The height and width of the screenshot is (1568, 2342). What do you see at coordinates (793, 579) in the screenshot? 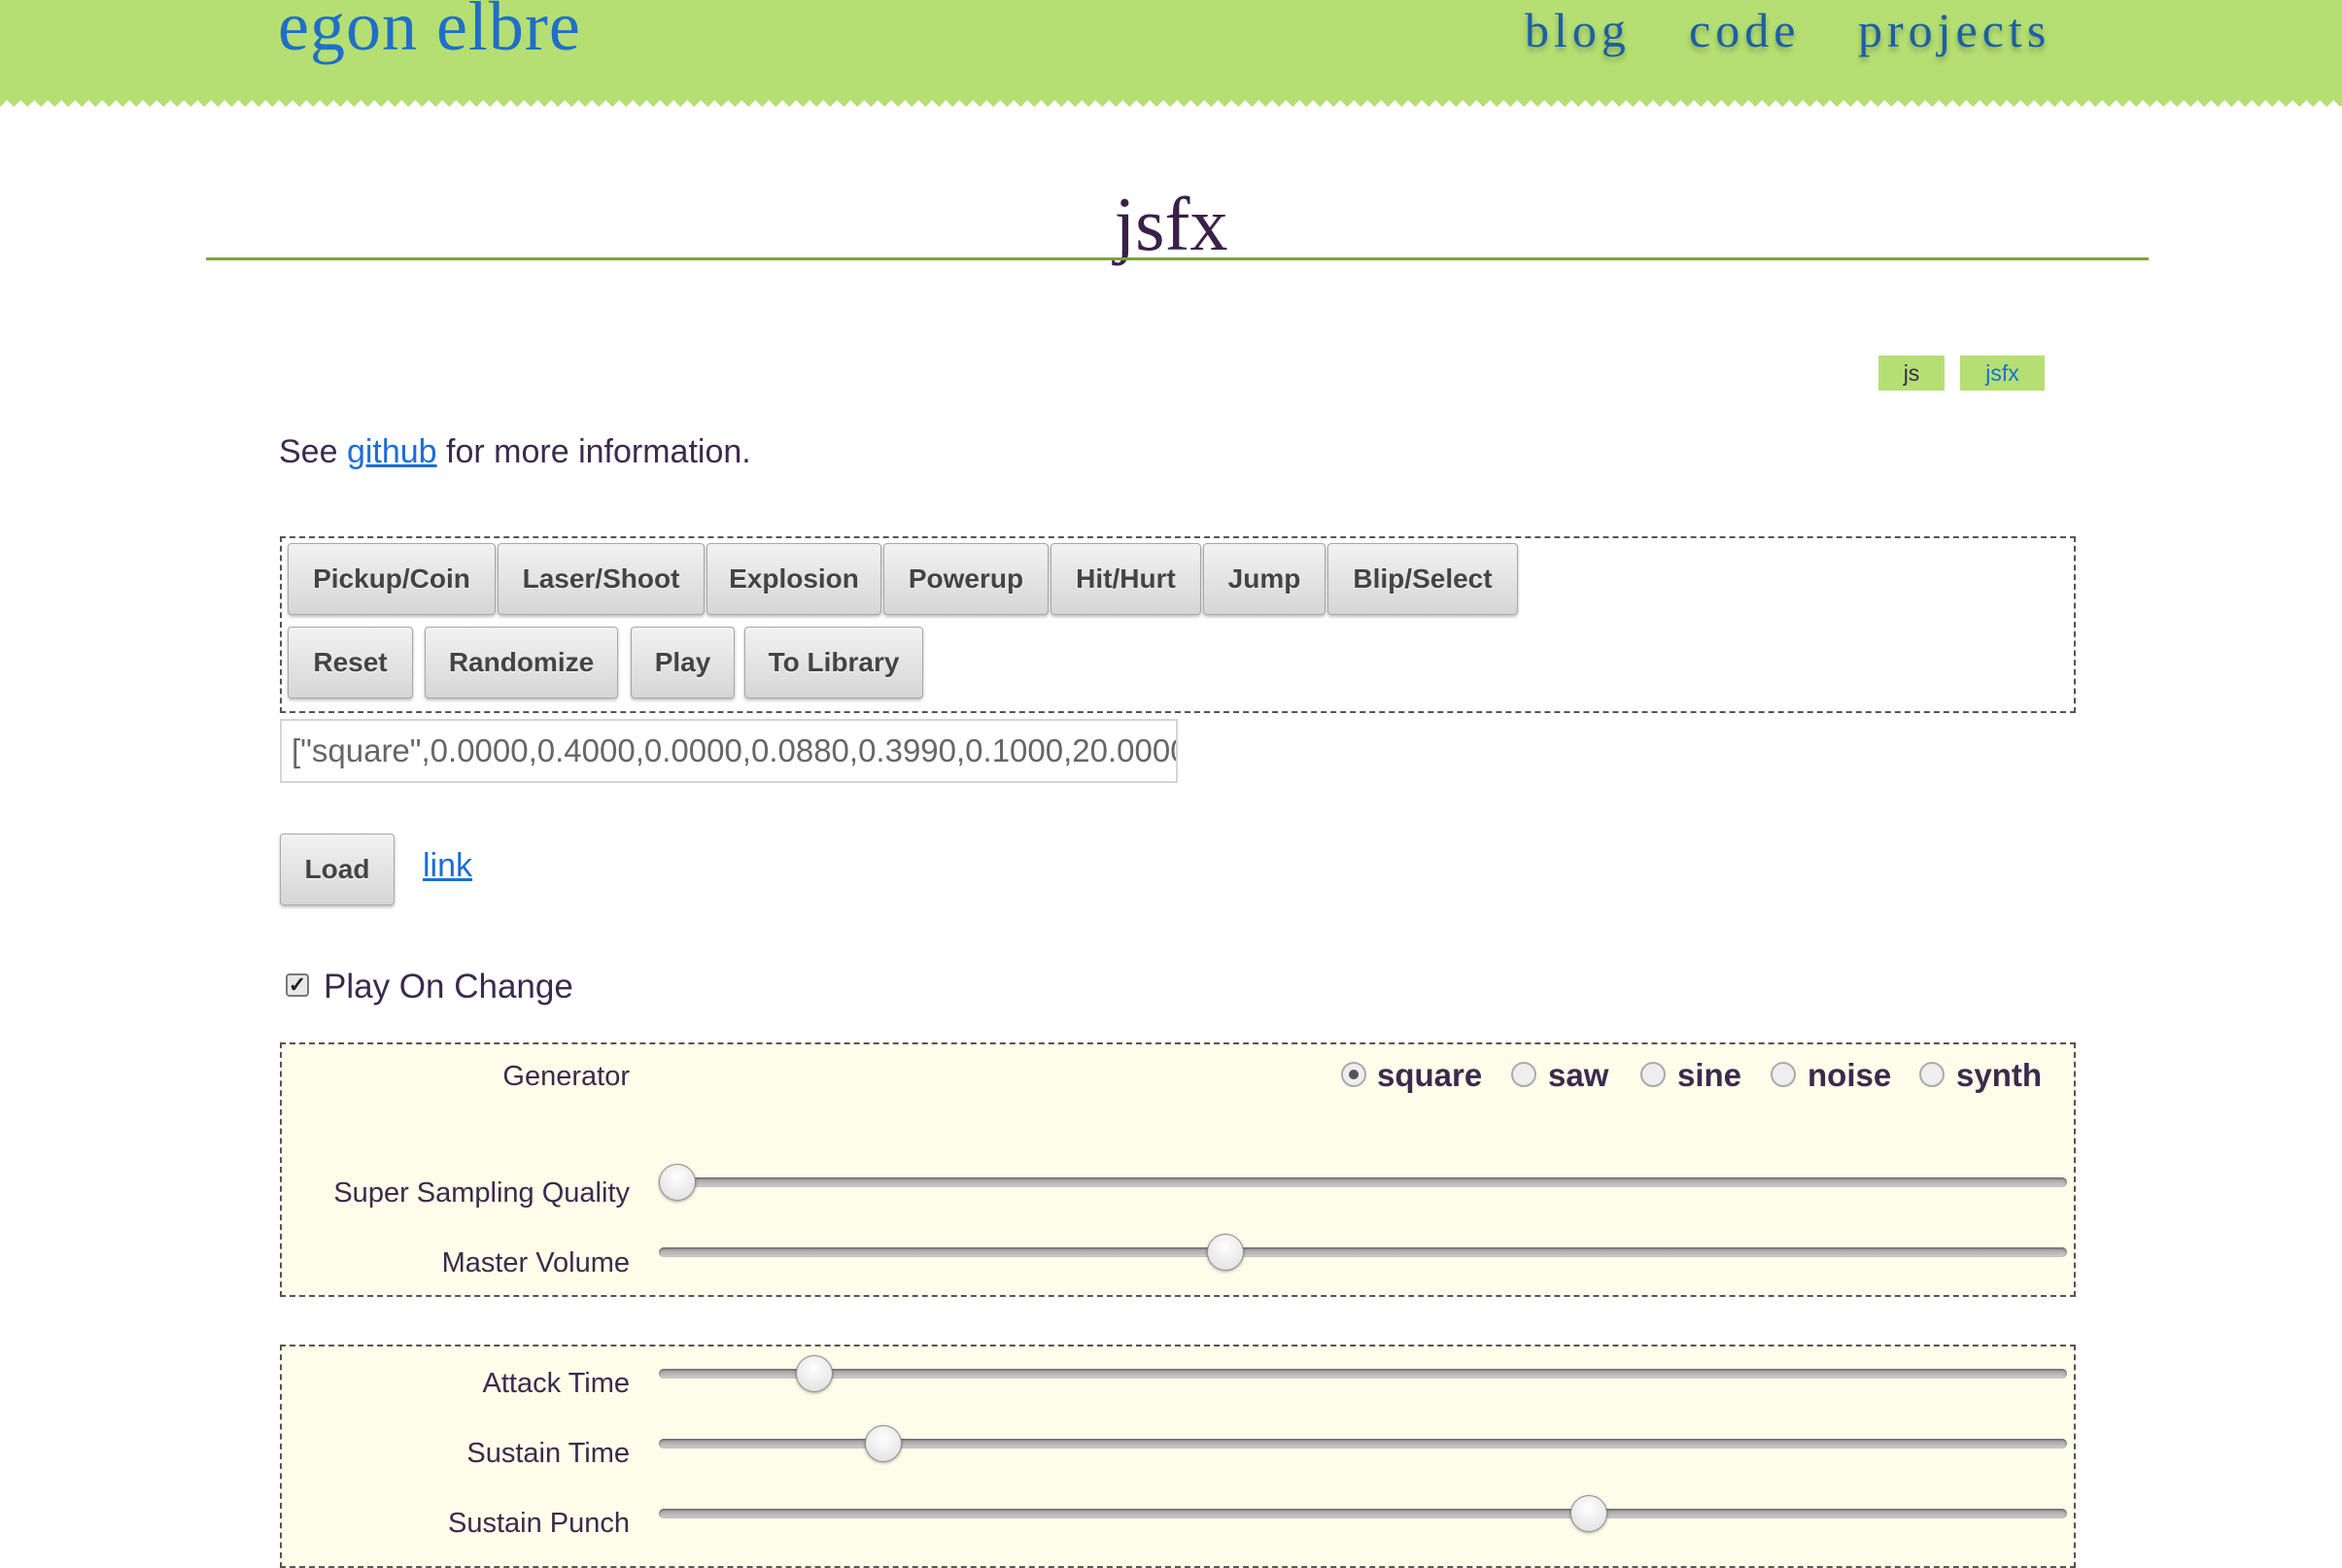
I see `preset-explosion-button: Explosion` at bounding box center [793, 579].